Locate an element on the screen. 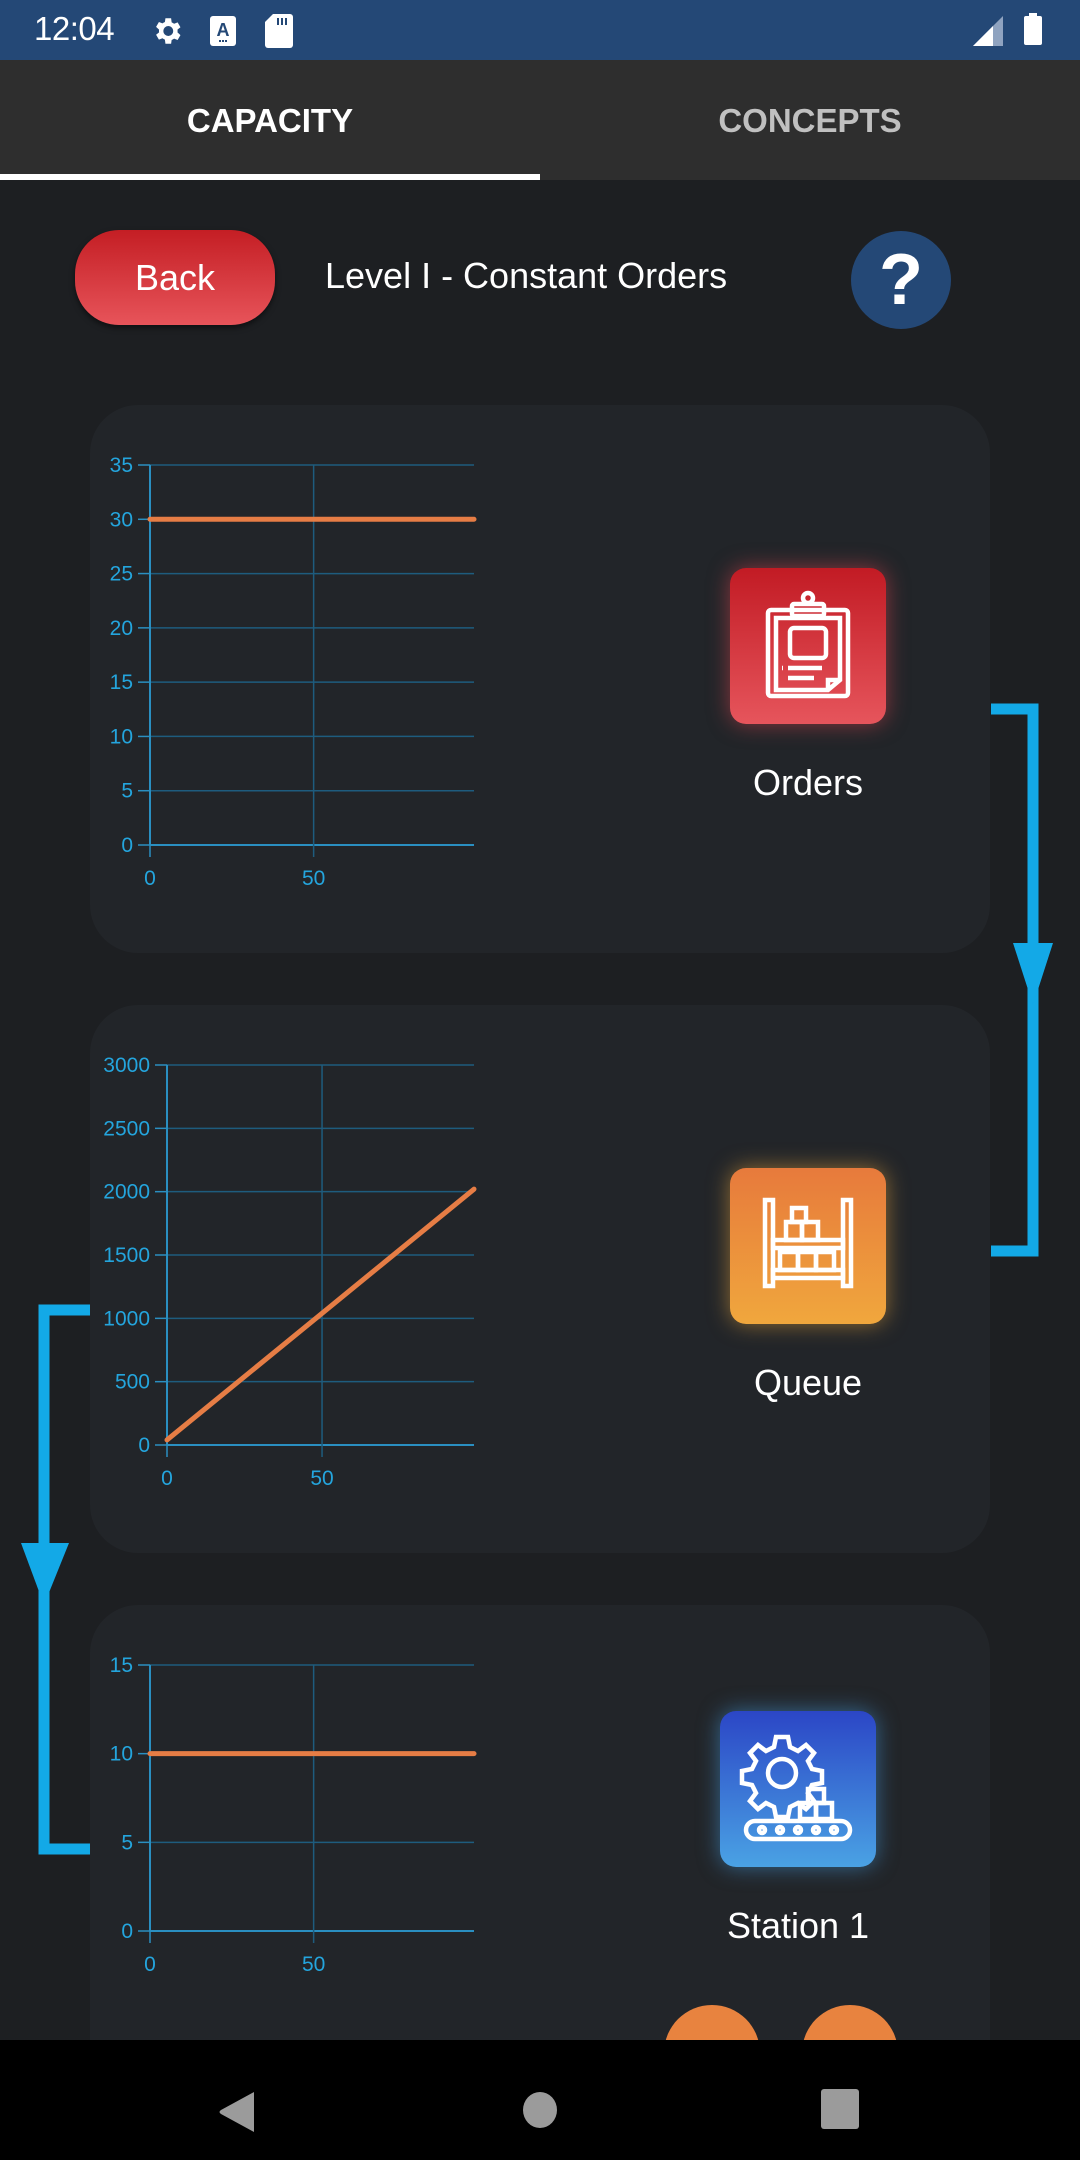  queue-chart: 0 500 1000 1500 2000 2500 3000 0 50 is located at coordinates (290, 1272).